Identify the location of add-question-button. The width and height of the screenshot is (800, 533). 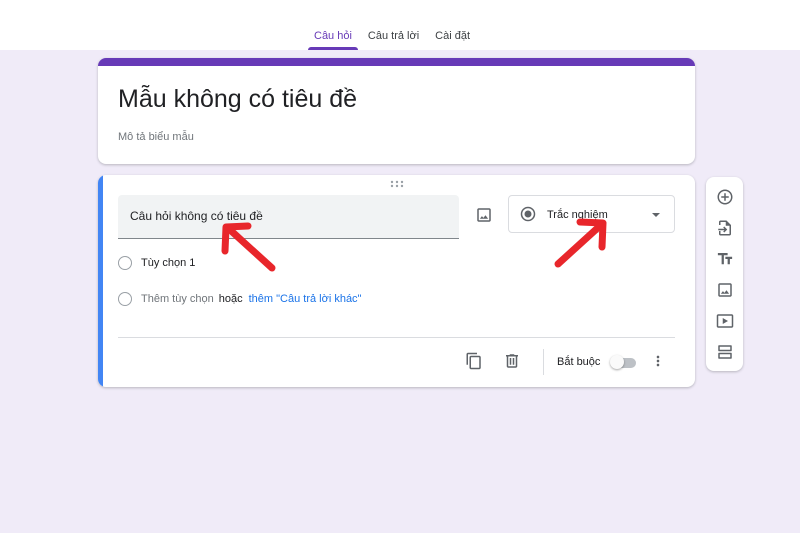
(724, 196).